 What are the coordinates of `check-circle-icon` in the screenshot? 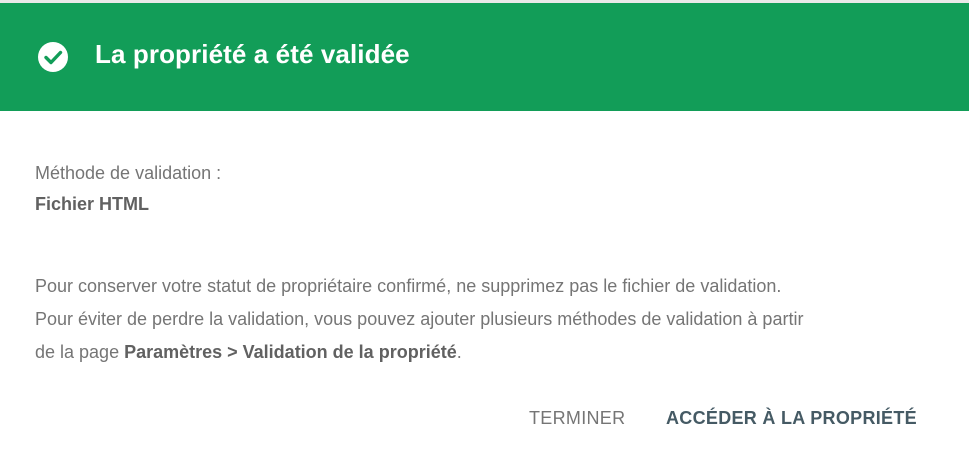 It's located at (53, 57).